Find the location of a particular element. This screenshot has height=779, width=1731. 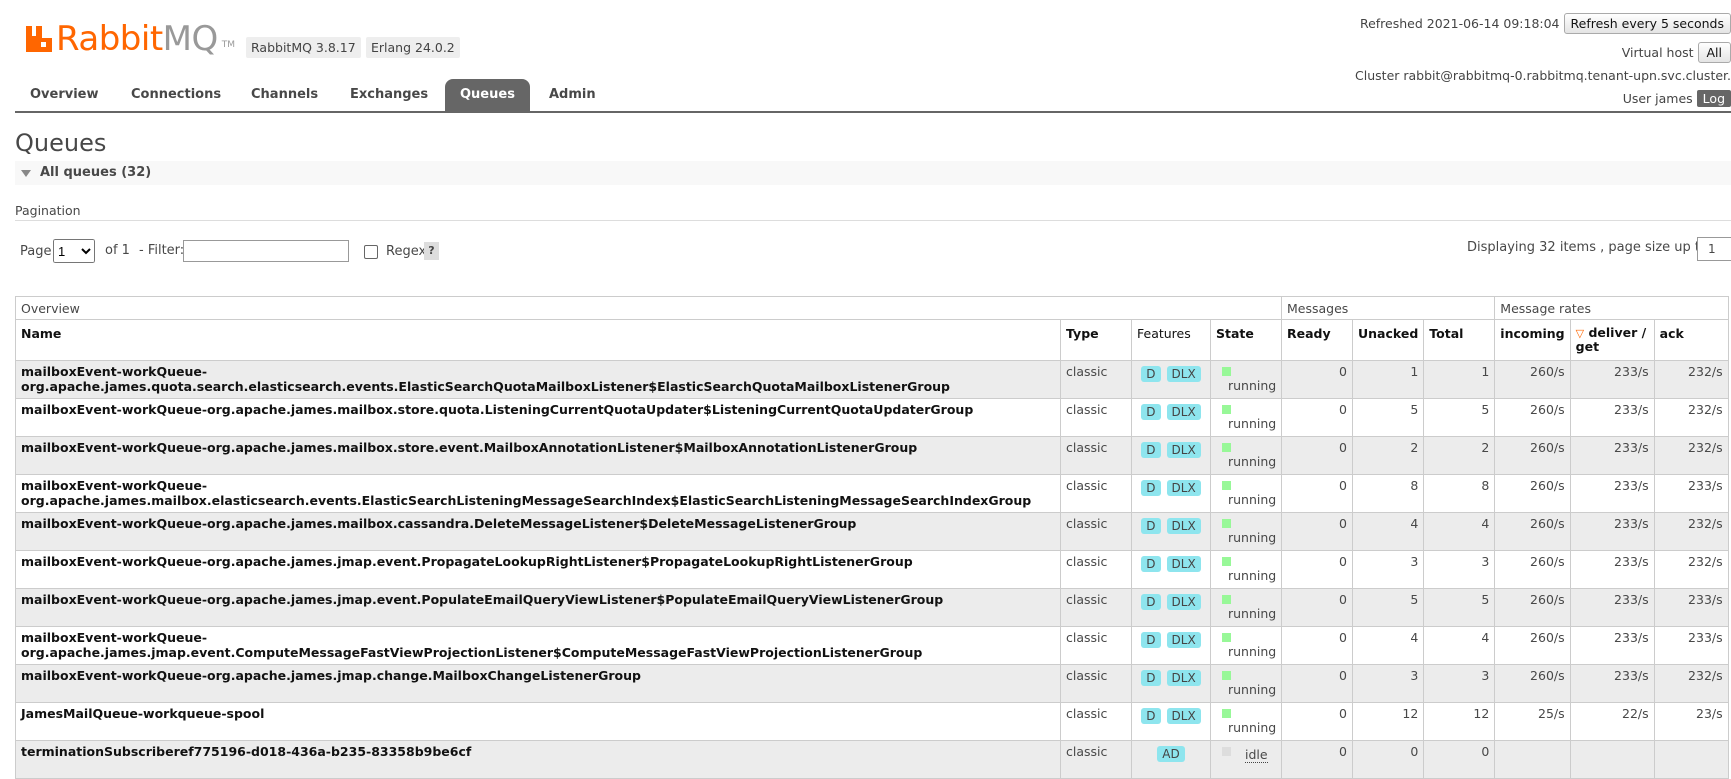

refresh-interval-select: Refresh every 5 seconds is located at coordinates (1647, 23).